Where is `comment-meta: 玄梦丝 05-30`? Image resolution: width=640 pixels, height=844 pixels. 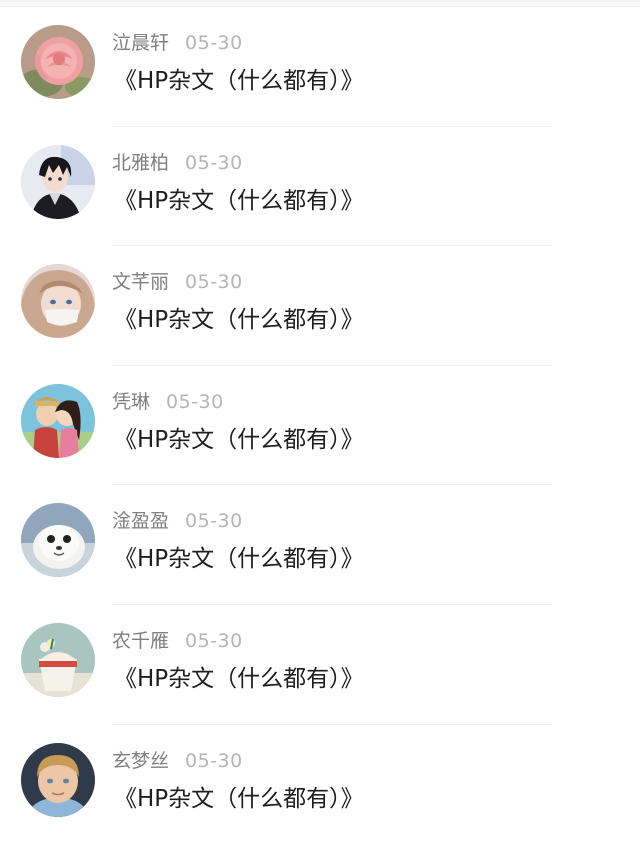
comment-meta: 玄梦丝 05-30 is located at coordinates (177, 761).